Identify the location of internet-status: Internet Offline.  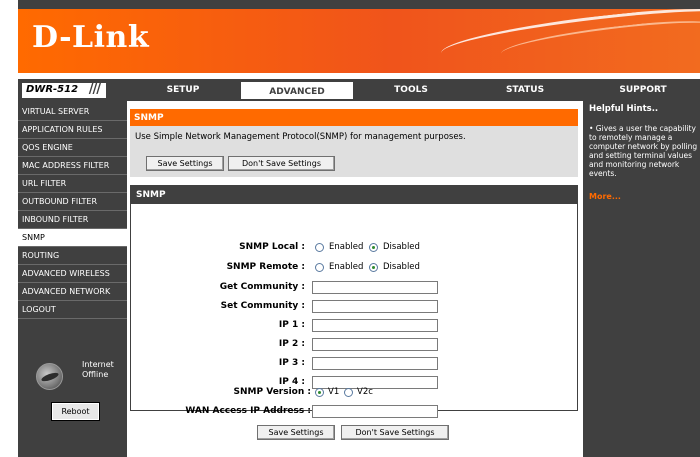
(81, 376).